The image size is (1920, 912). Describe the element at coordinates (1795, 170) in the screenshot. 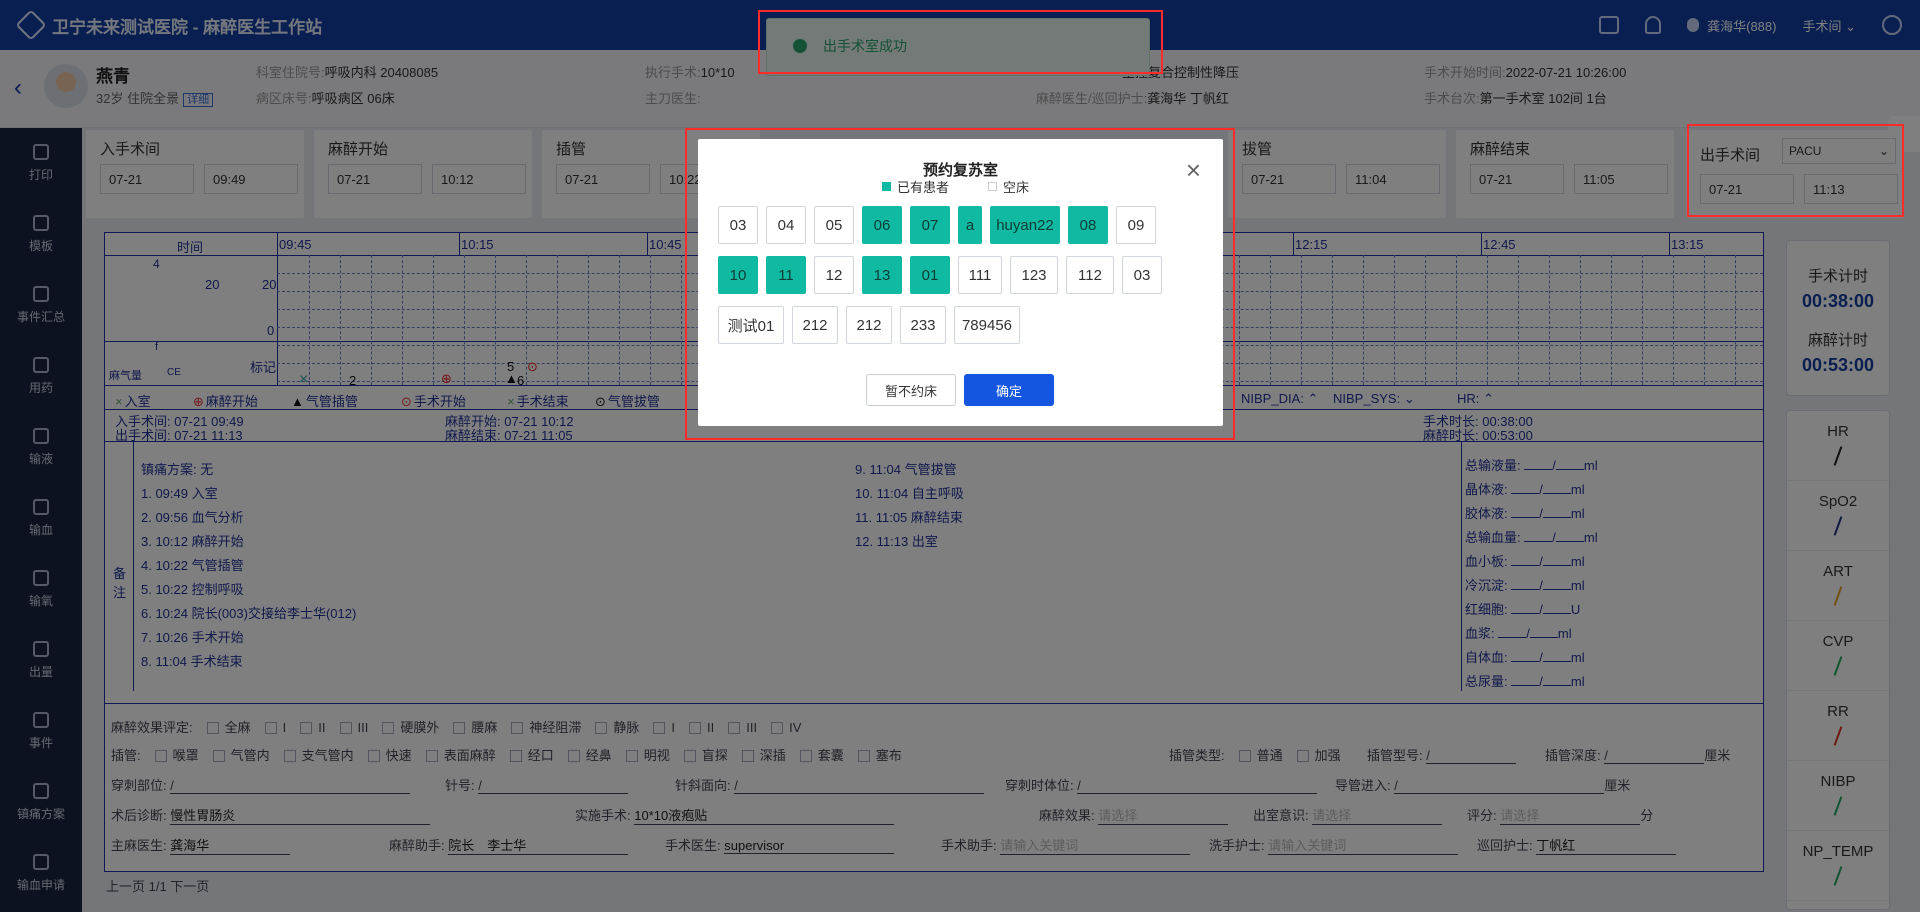

I see `highlight-box-out-room` at that location.